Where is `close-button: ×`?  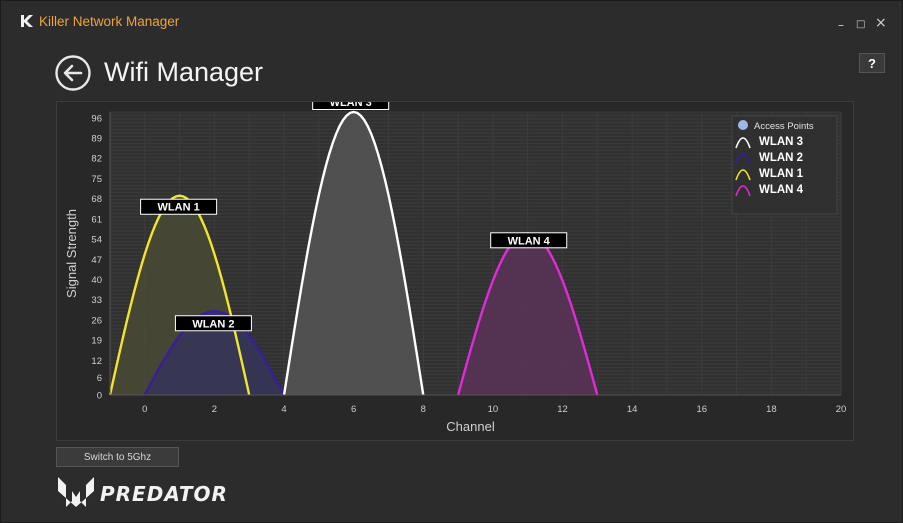 close-button: × is located at coordinates (881, 23).